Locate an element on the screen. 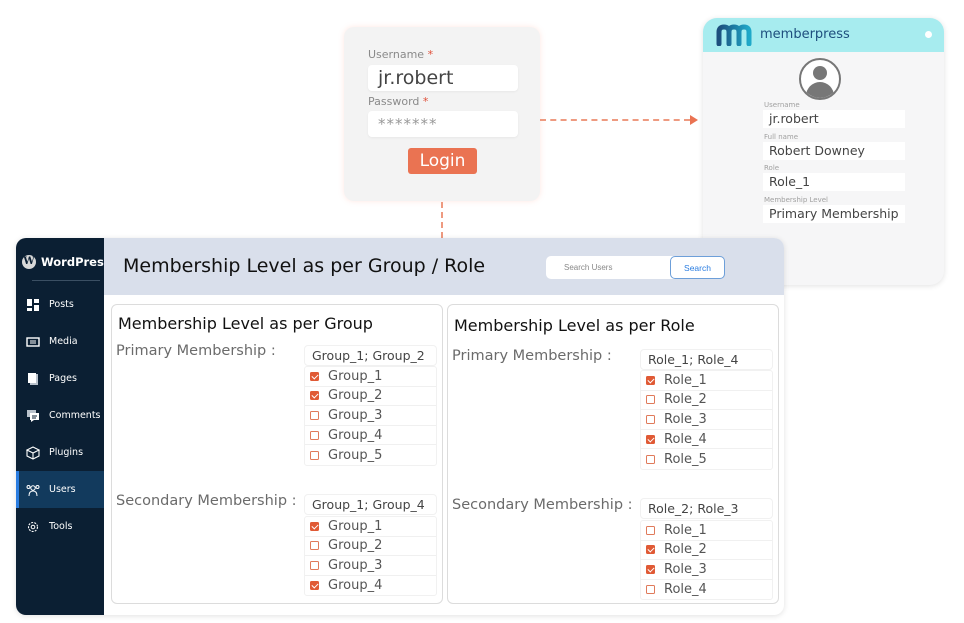 The image size is (964, 623). search-box: Search is located at coordinates (635, 267).